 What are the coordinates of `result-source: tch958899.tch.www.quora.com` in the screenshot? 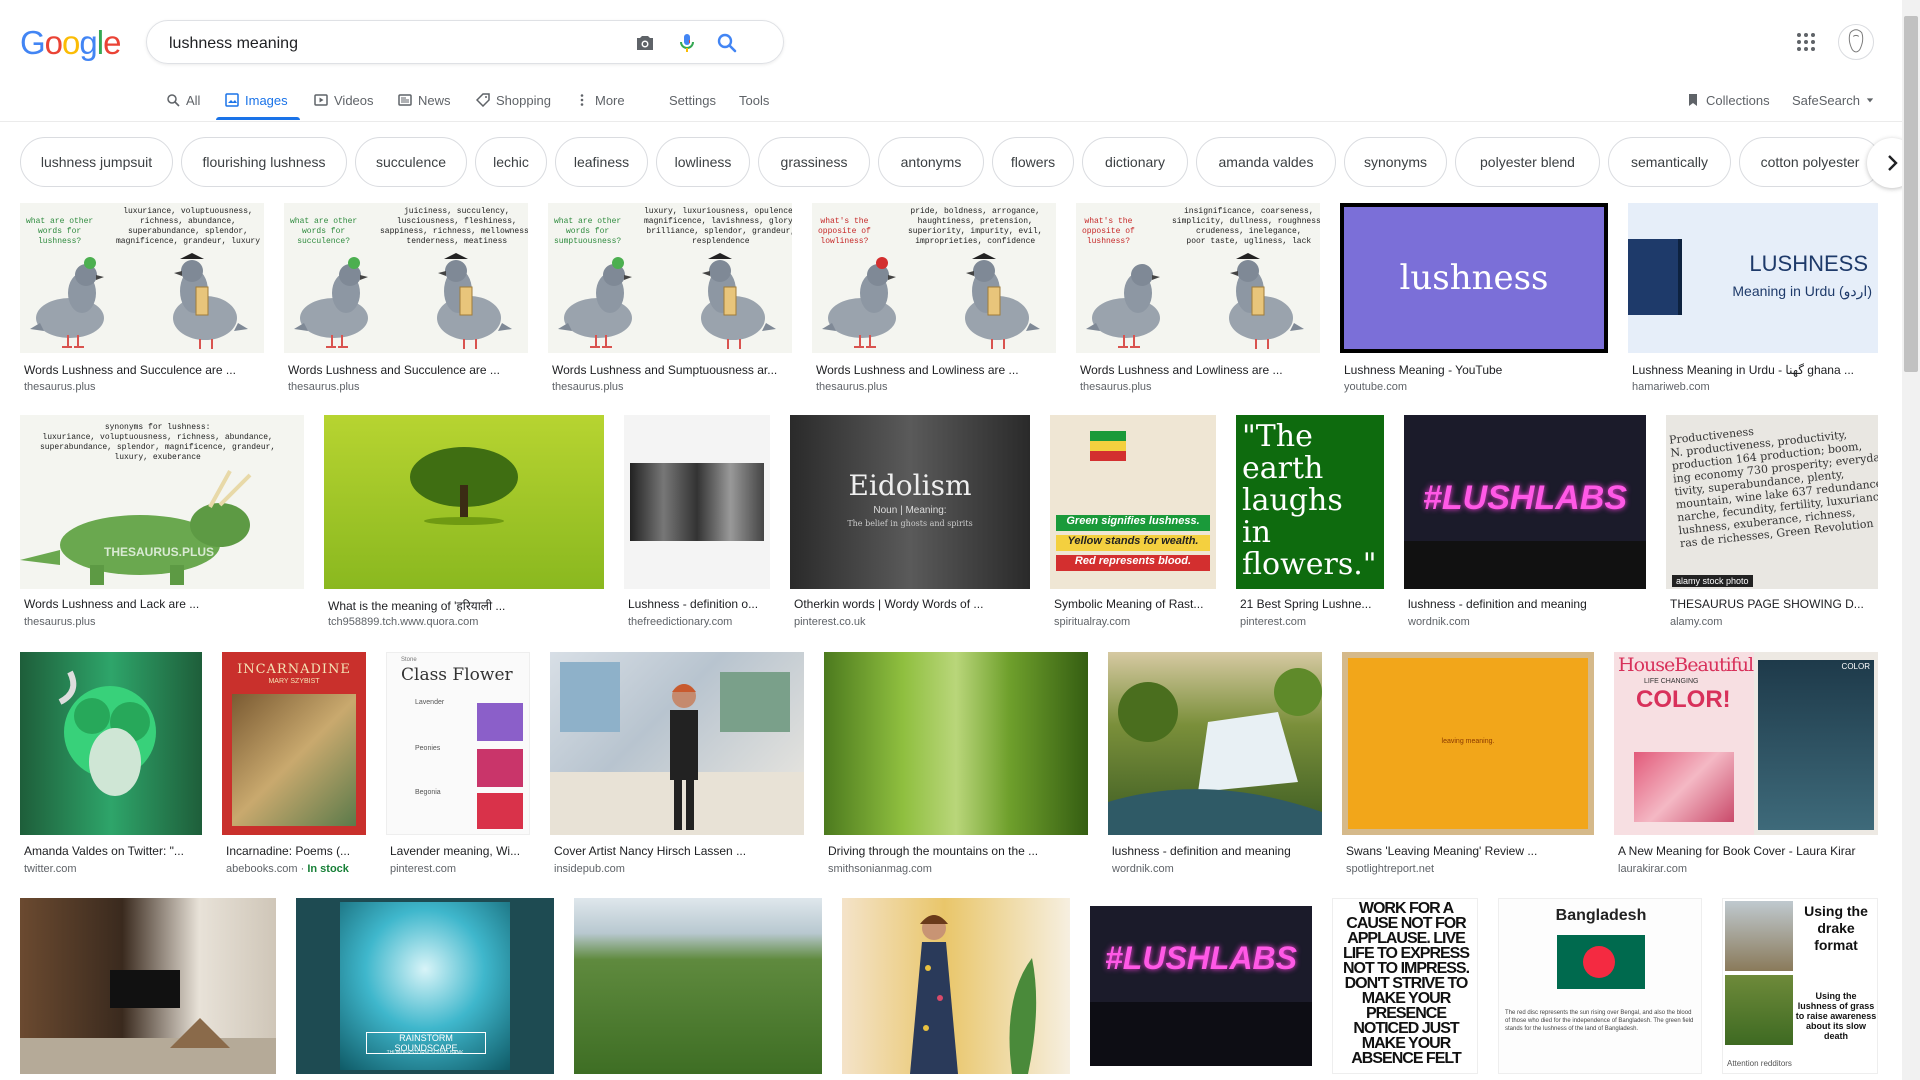 It's located at (403, 622).